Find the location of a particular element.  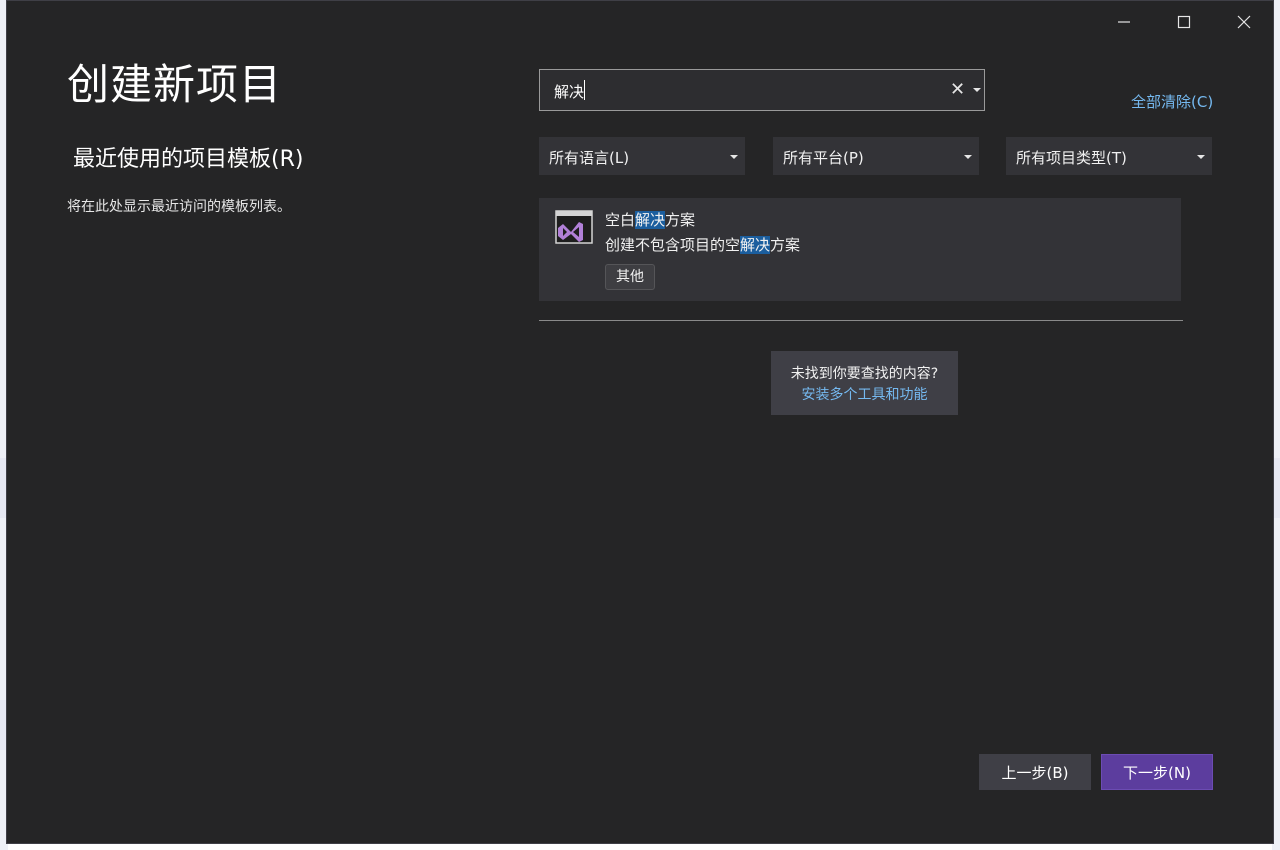

page-title: 创建新项目 is located at coordinates (175, 84).